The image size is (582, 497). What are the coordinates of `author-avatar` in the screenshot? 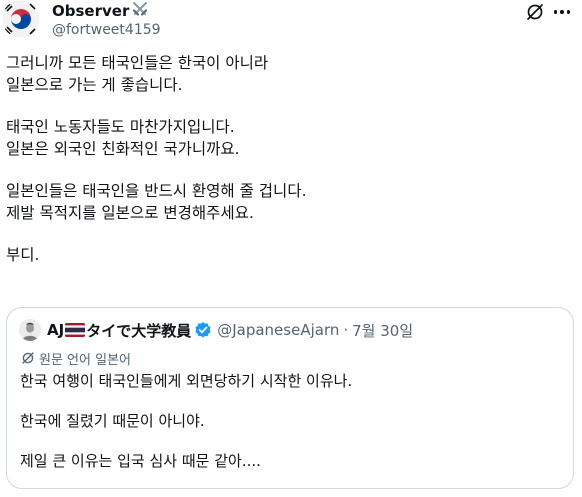 It's located at (21, 19).